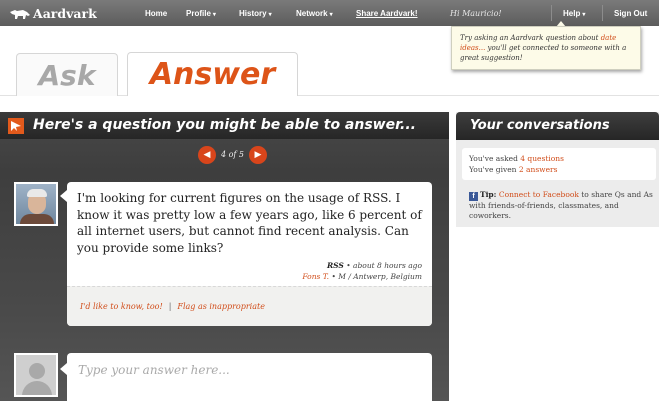  Describe the element at coordinates (37, 371) in the screenshot. I see `placeholder-head-shape` at that location.